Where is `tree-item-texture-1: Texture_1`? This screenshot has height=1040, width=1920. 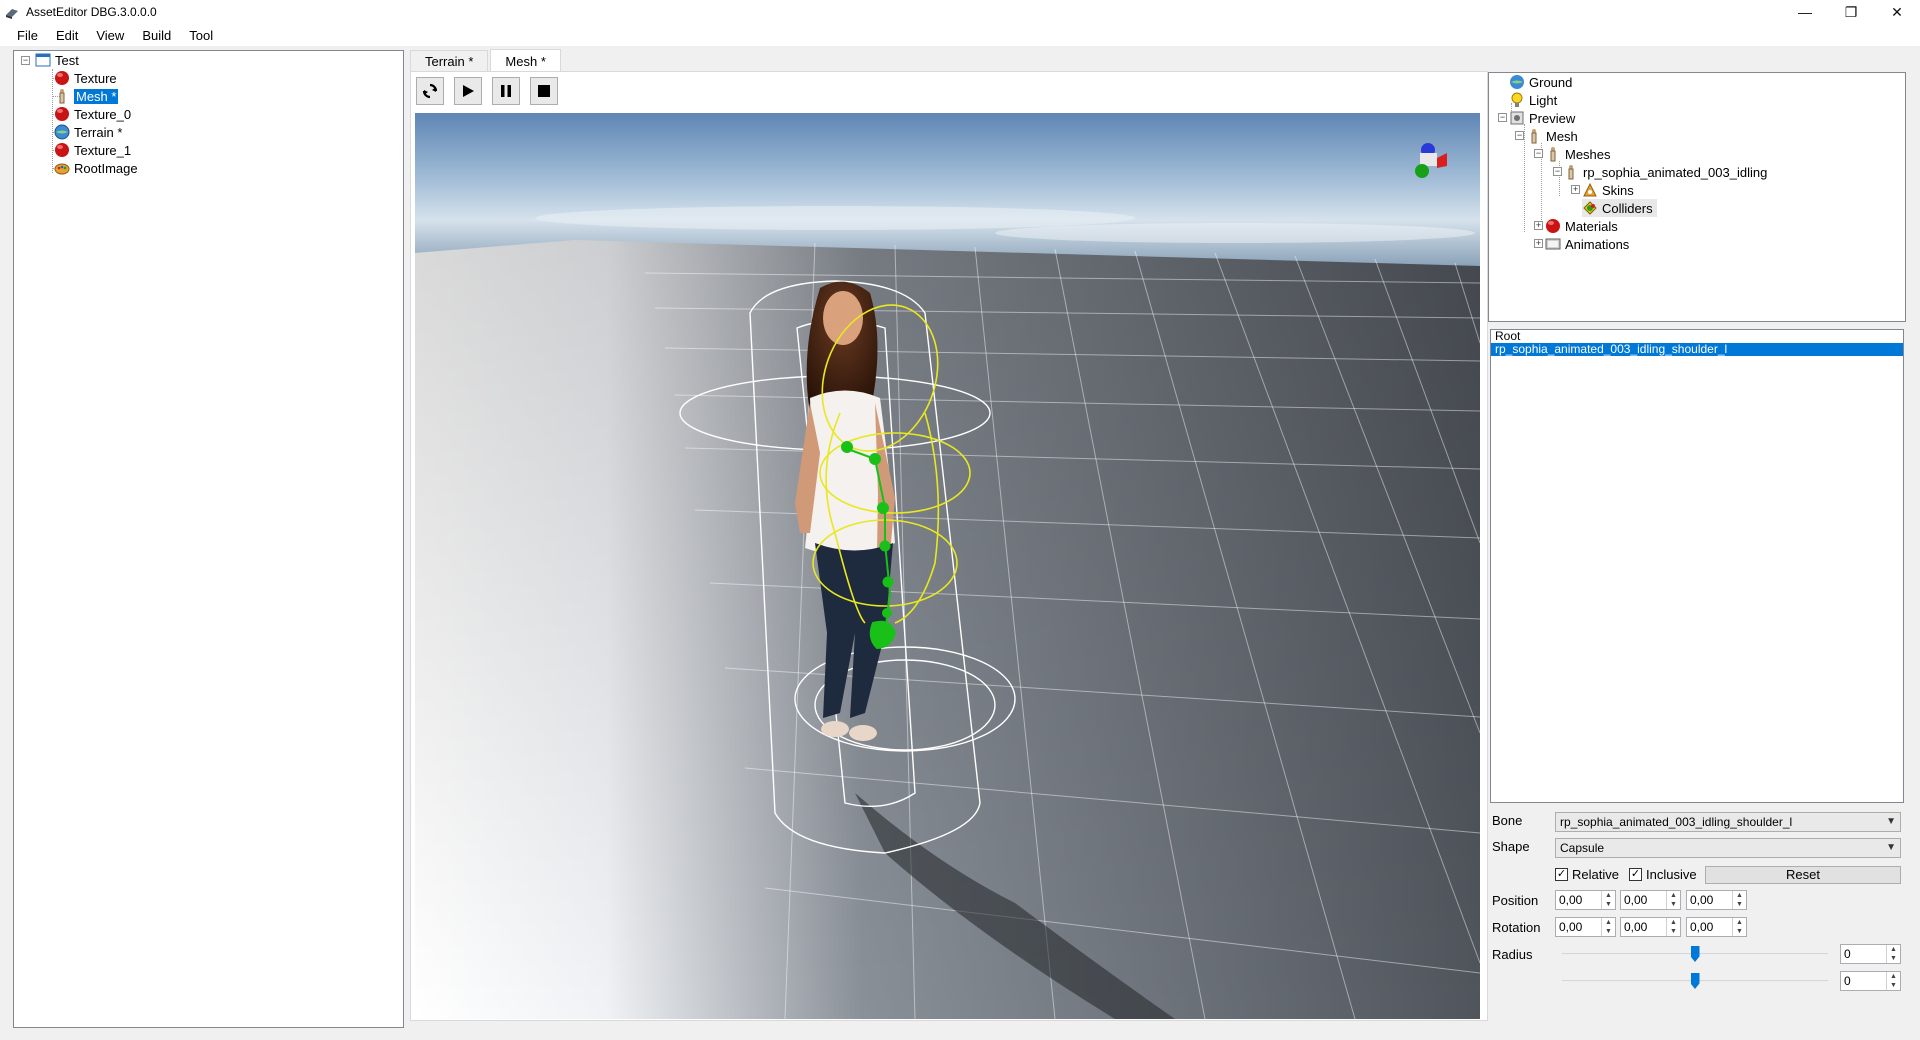 tree-item-texture-1: Texture_1 is located at coordinates (92, 150).